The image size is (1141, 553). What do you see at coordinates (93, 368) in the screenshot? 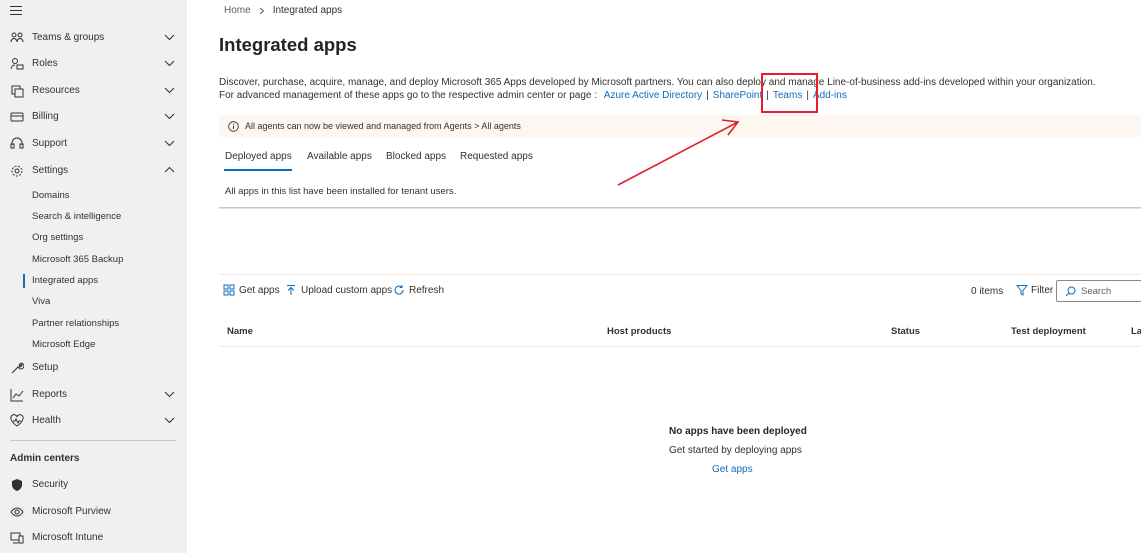
I see `nav-setup: Setup` at bounding box center [93, 368].